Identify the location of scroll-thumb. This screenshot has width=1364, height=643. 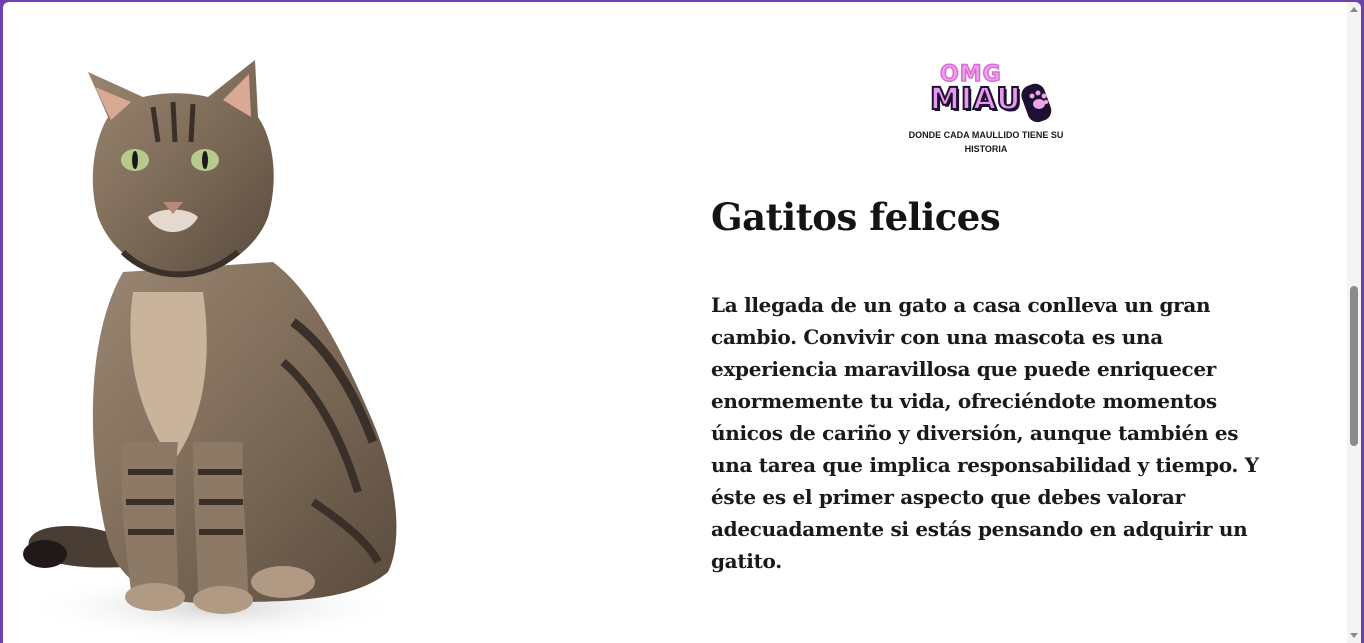
(1354, 366).